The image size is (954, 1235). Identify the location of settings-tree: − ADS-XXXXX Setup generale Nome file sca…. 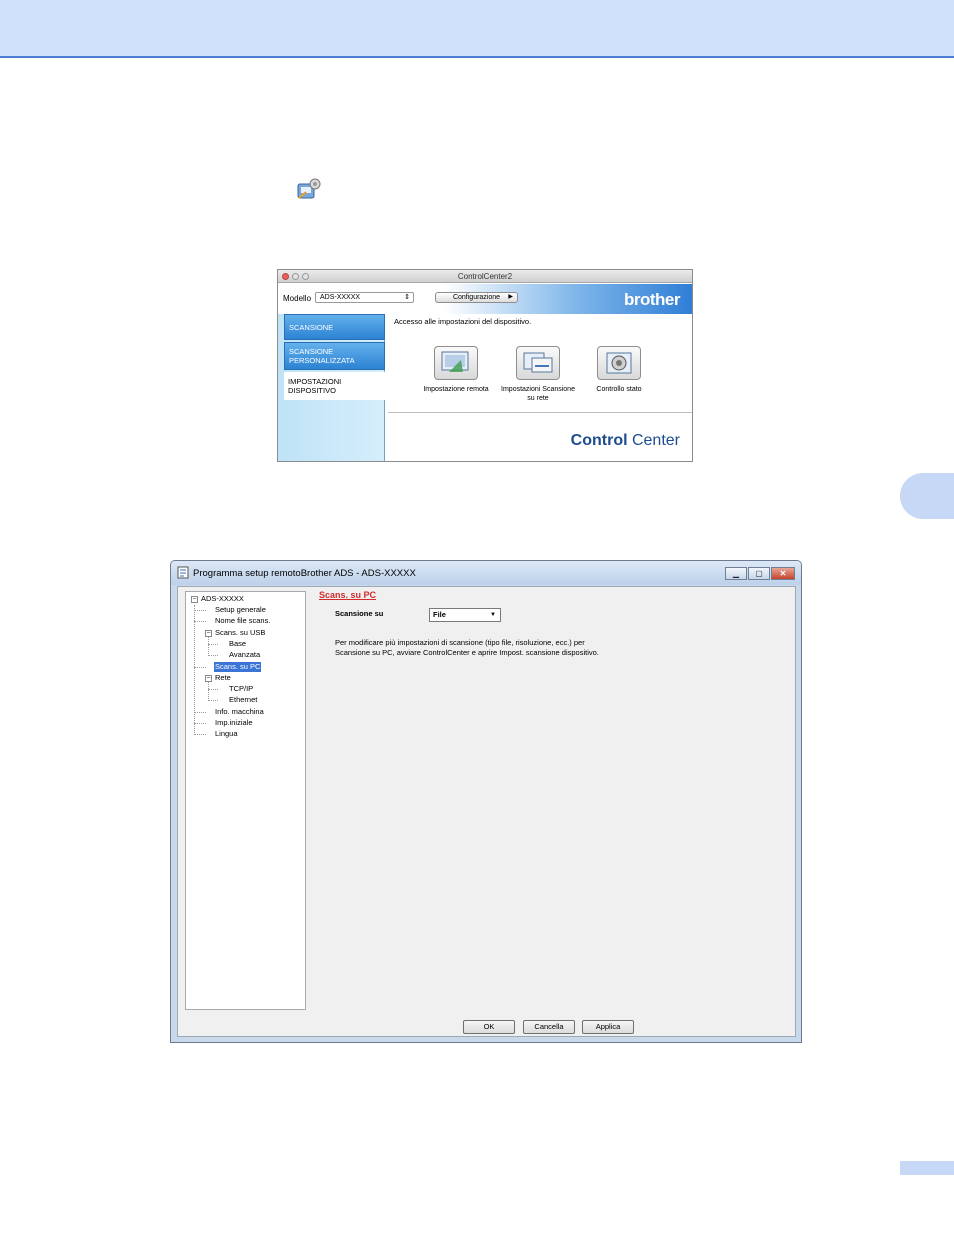
(245, 800).